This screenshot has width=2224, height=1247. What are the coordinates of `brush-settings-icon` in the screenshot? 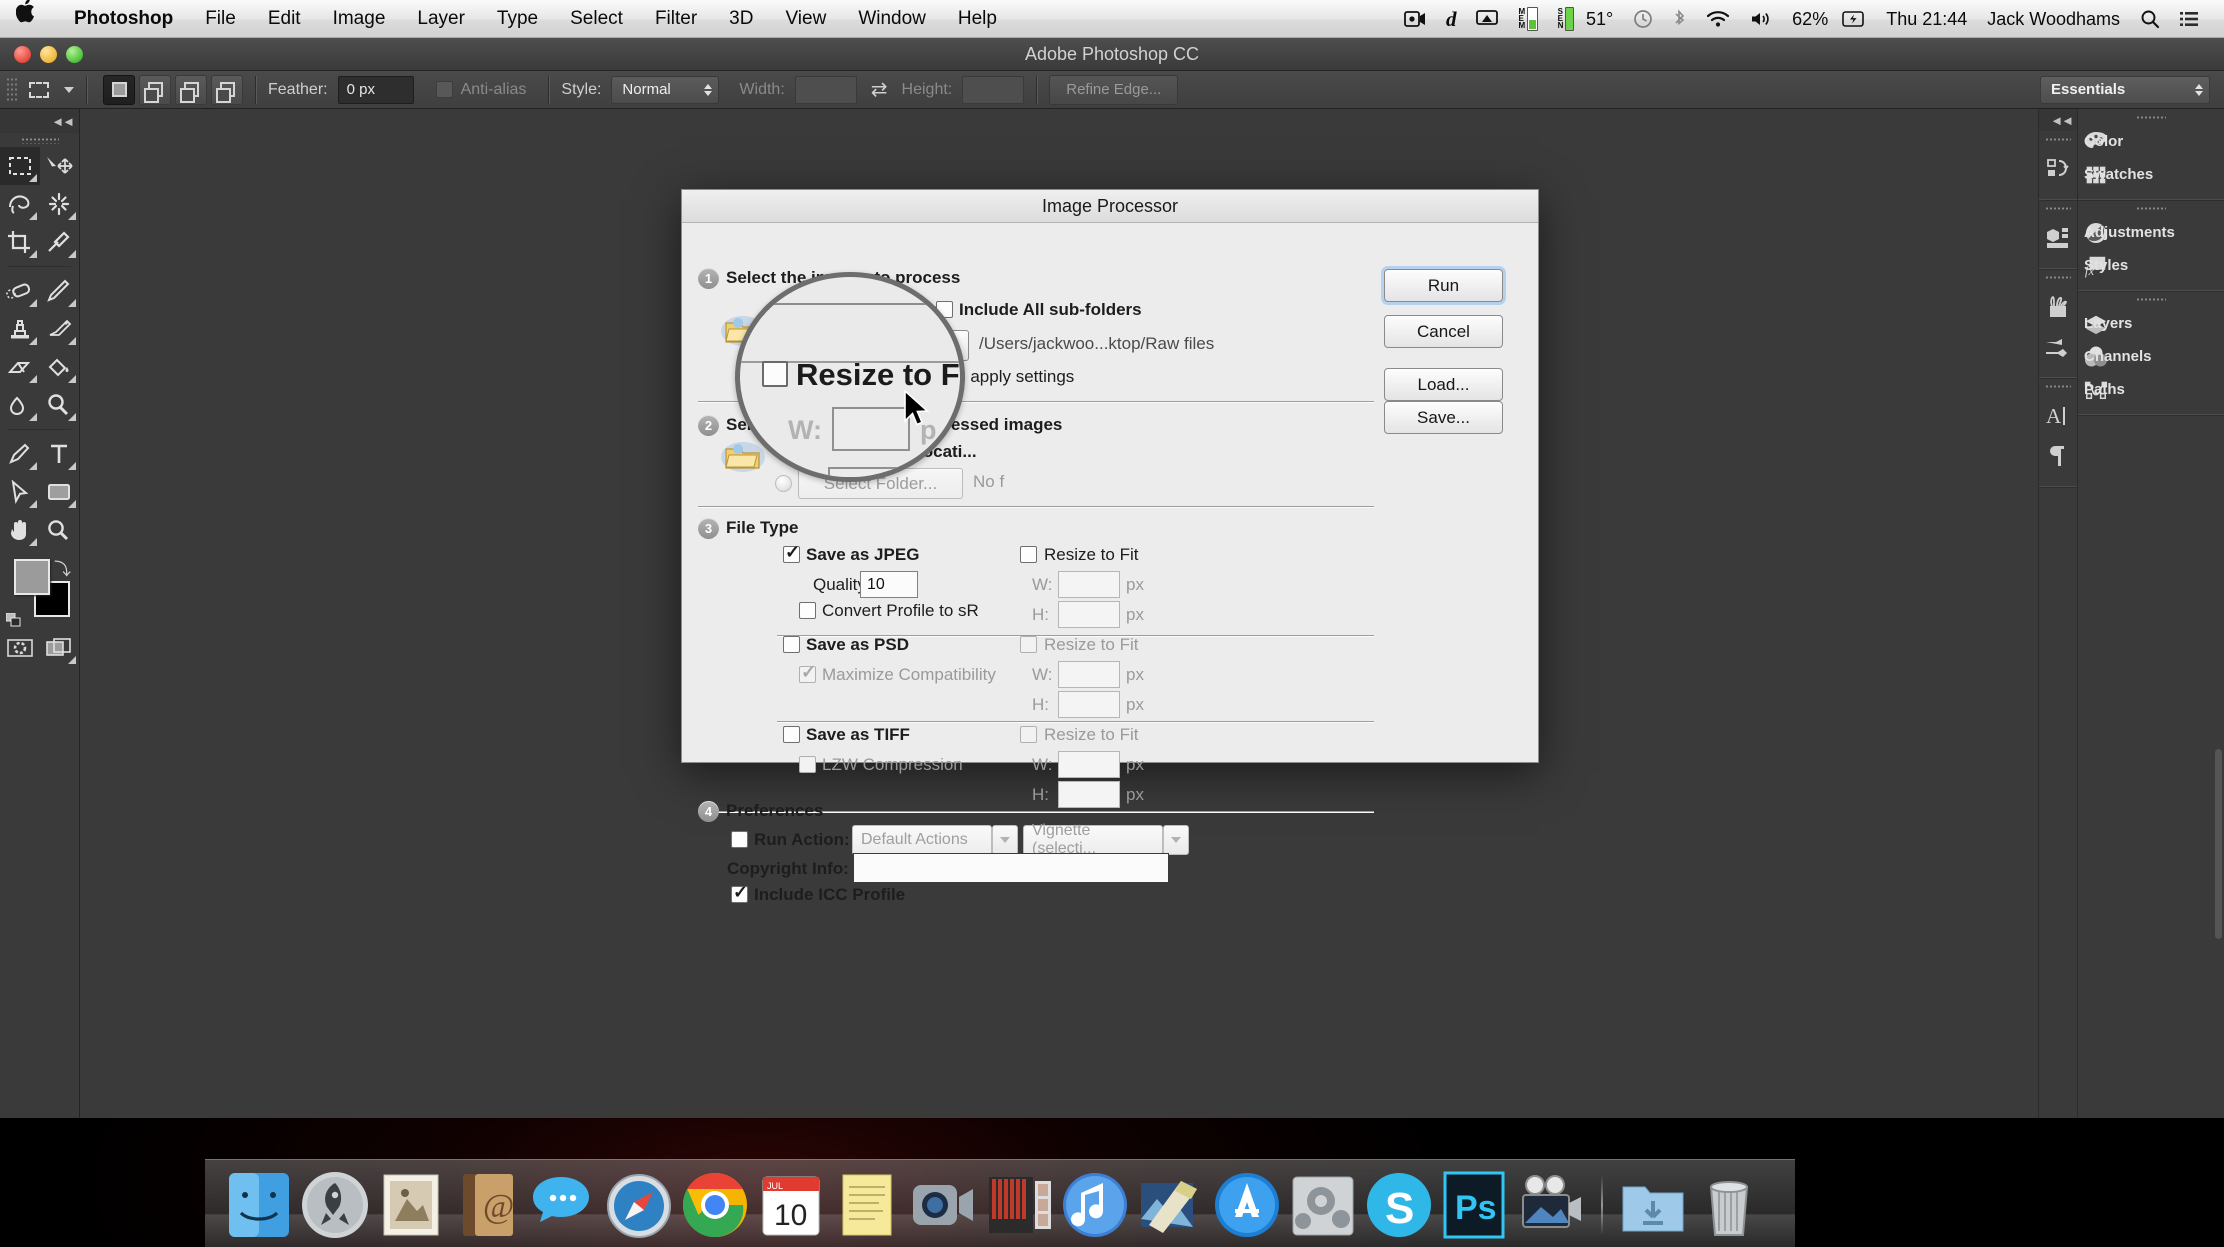 It's located at (2058, 347).